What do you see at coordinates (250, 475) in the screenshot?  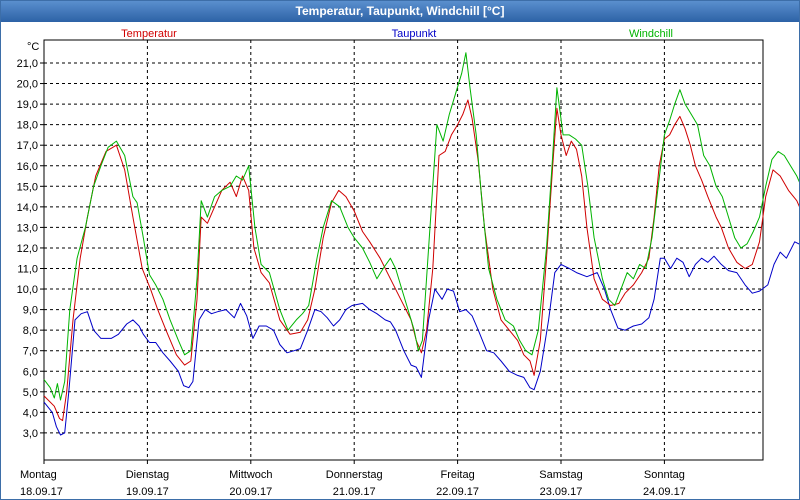 I see `x-tick-day: Mittwoch` at bounding box center [250, 475].